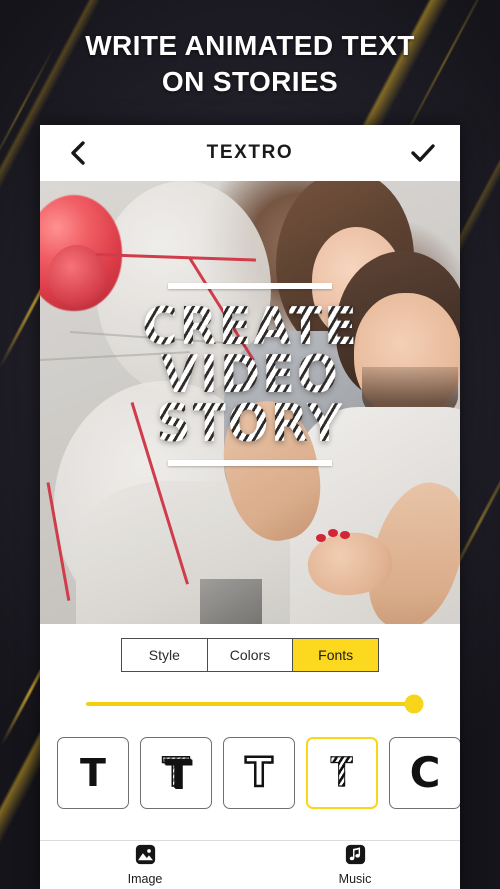 The width and height of the screenshot is (500, 889). I want to click on image-icon, so click(145, 857).